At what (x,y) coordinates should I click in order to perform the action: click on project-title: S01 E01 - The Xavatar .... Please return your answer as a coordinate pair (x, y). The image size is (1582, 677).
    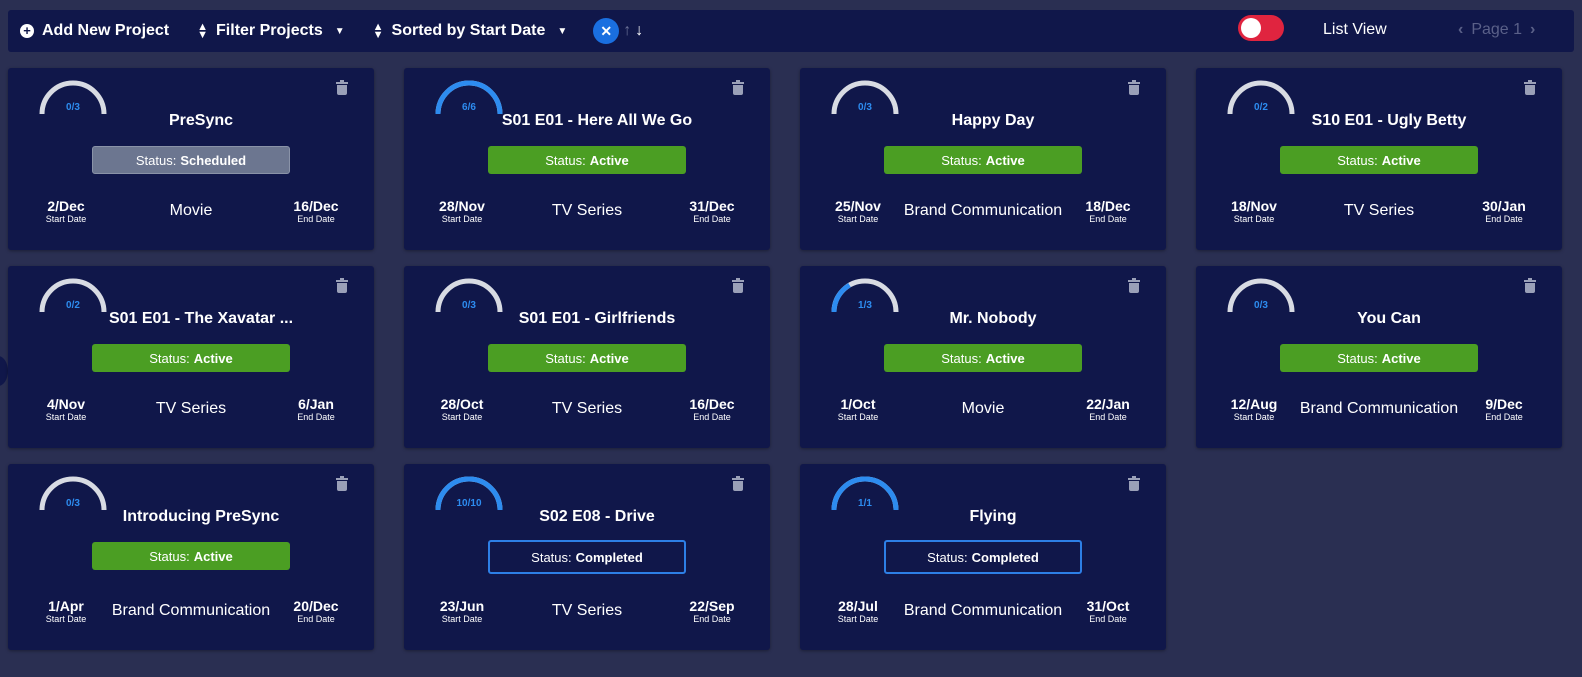
    Looking at the image, I should click on (201, 318).